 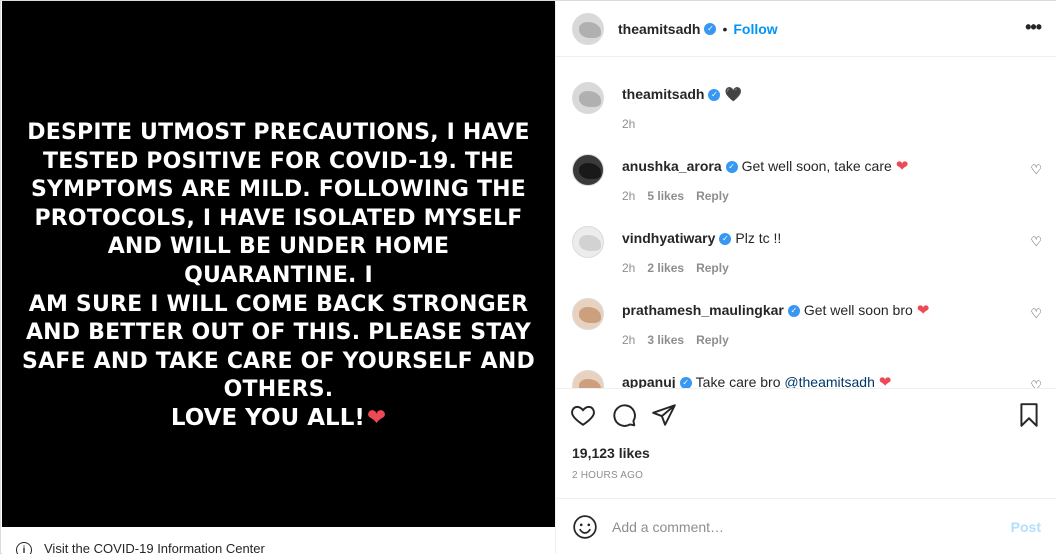 I want to click on covid-info-label: Visit the COVID-19 Information Center, so click(x=154, y=547).